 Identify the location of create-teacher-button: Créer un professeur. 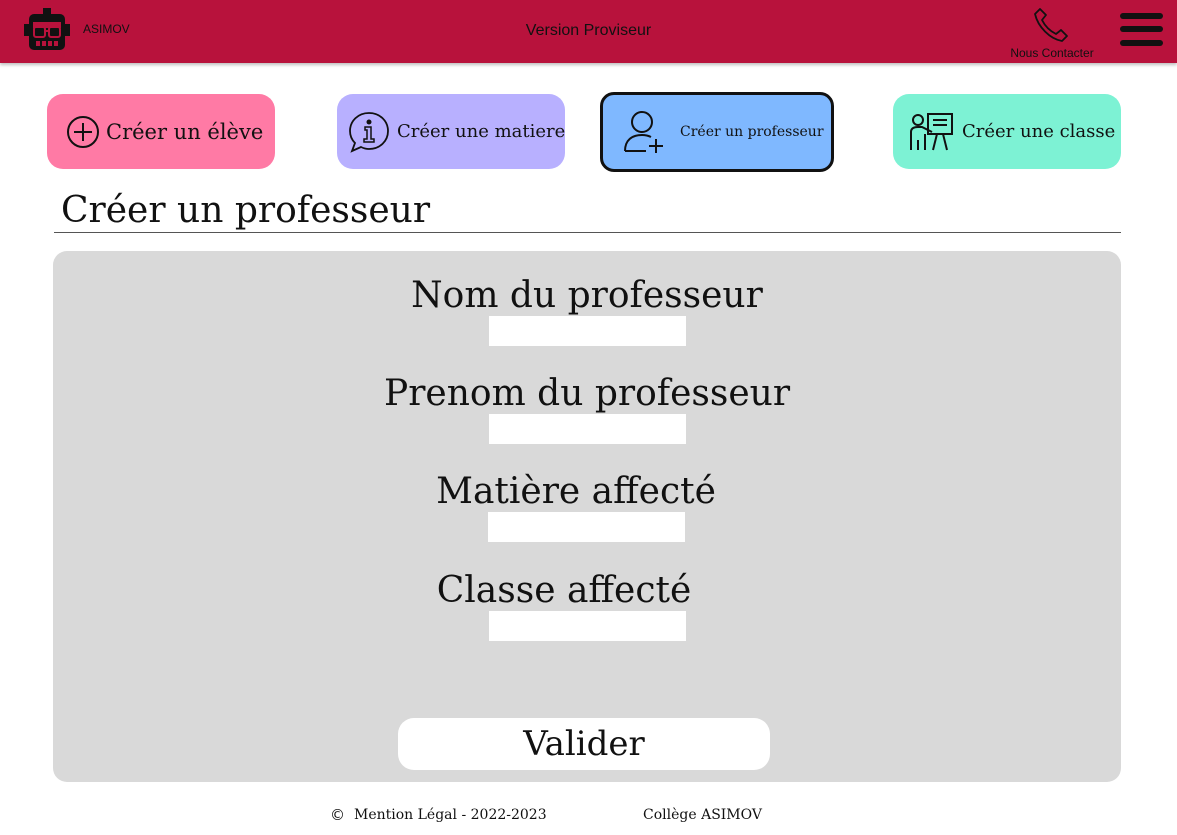
(717, 132).